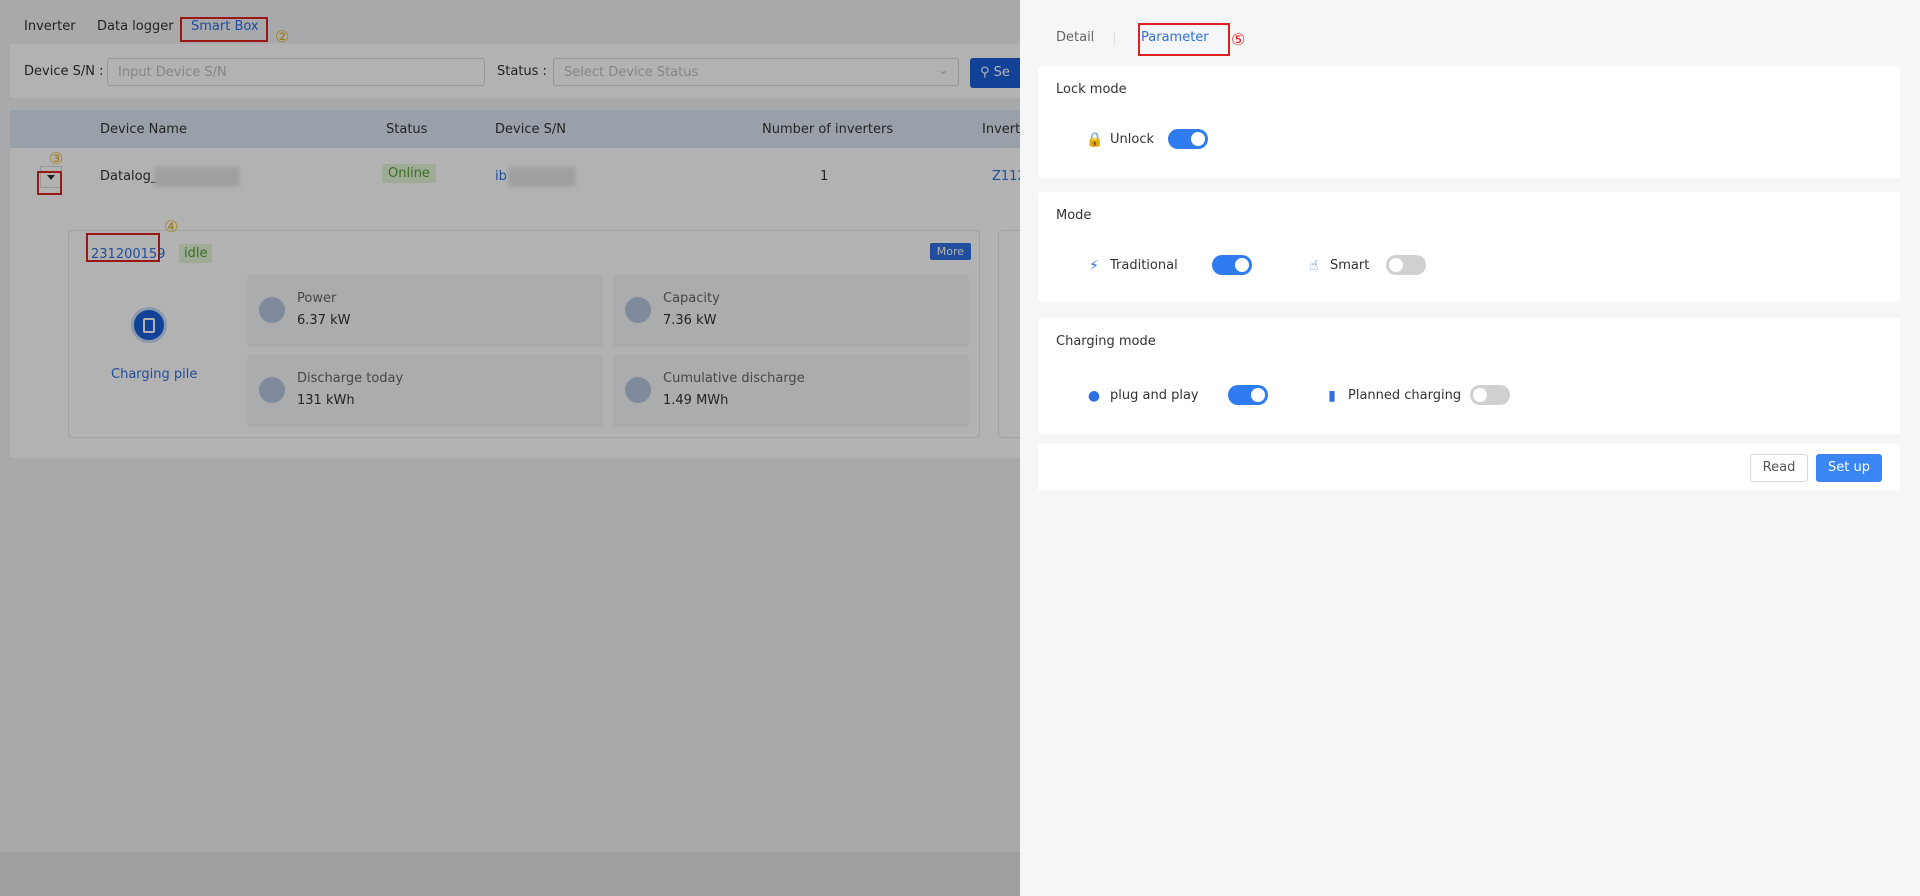  Describe the element at coordinates (1238, 39) in the screenshot. I see `step-marker-5: ⑤` at that location.